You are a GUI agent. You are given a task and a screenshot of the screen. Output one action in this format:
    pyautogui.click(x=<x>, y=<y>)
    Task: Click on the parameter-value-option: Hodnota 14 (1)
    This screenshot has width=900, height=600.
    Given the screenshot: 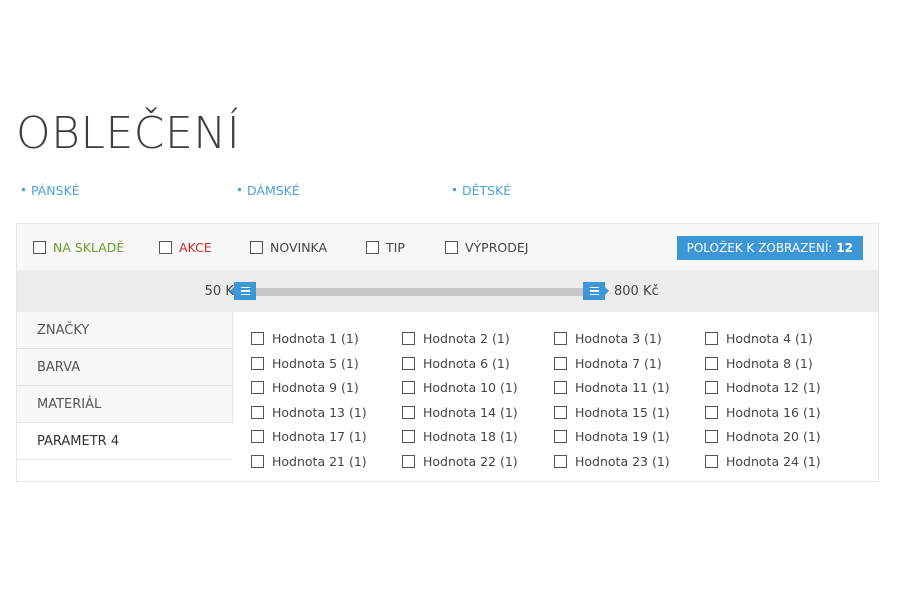 What is the action you would take?
    pyautogui.click(x=460, y=412)
    